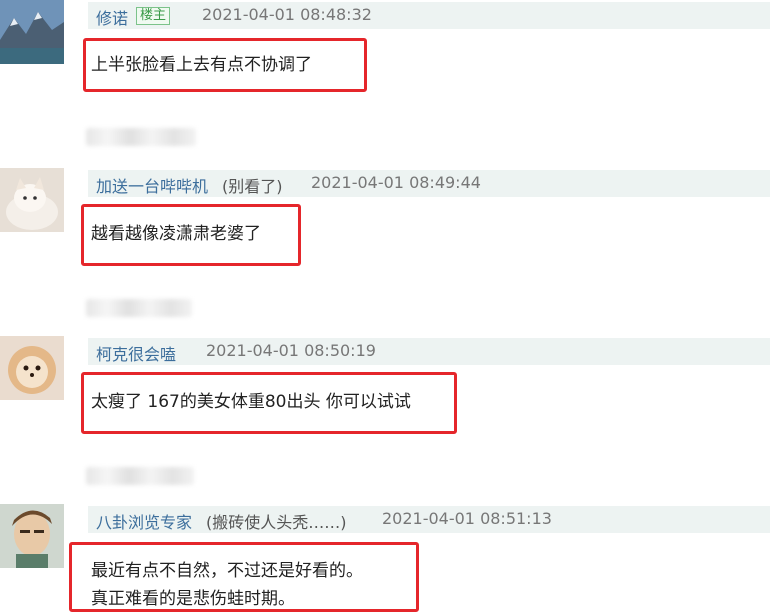  Describe the element at coordinates (467, 518) in the screenshot. I see `timestamp: 2021-04-01 08:51:13` at that location.